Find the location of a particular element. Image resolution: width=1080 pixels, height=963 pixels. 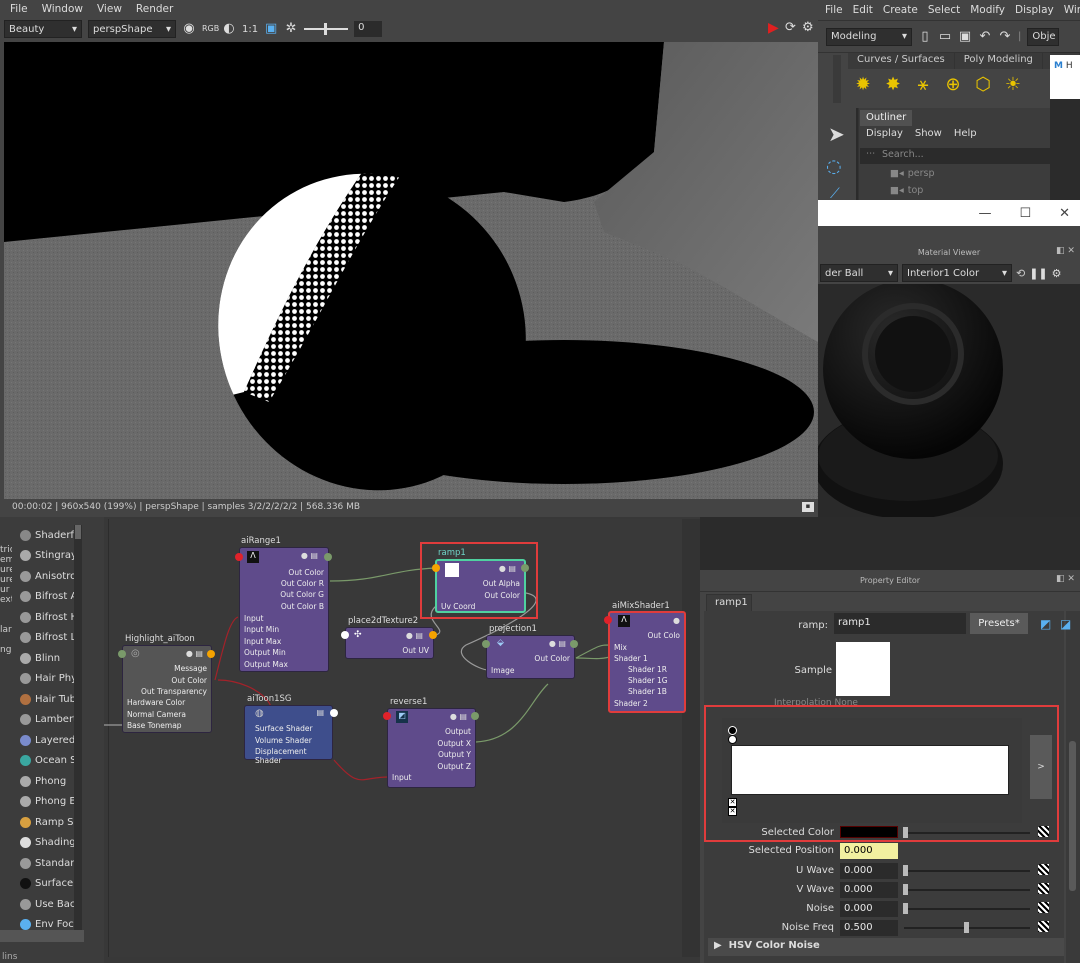

node-editor-scrollbar is located at coordinates (691, 738).